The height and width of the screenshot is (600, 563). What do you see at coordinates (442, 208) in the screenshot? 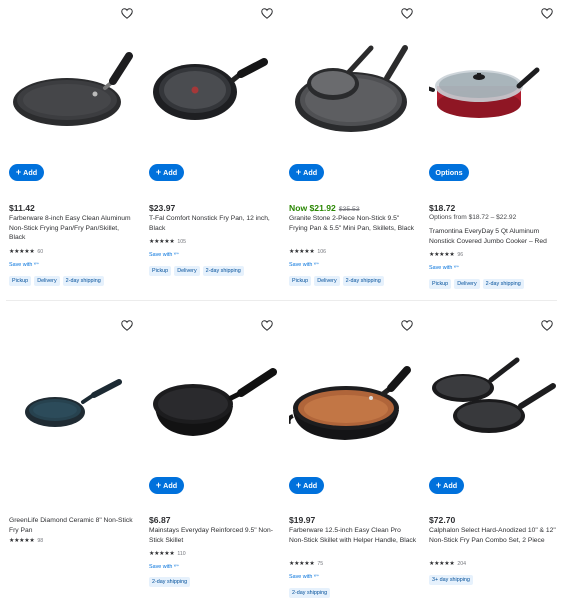
I see `product-price: $18.72` at bounding box center [442, 208].